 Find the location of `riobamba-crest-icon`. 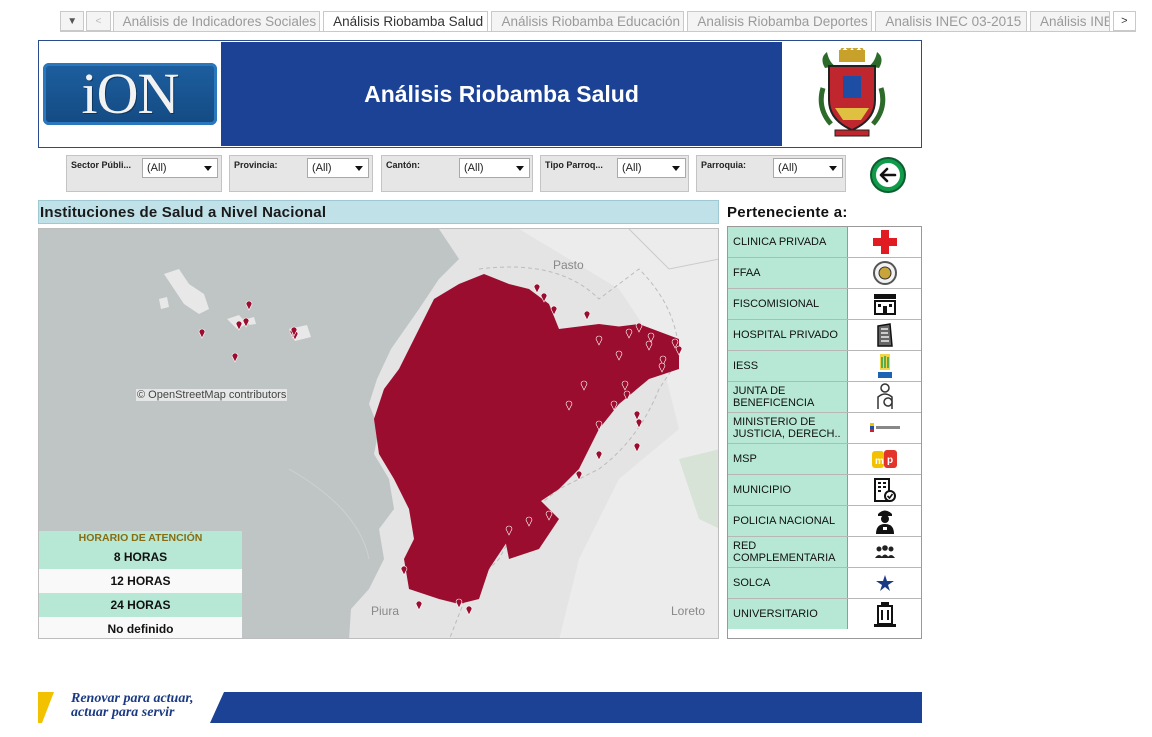

riobamba-crest-icon is located at coordinates (851, 94).